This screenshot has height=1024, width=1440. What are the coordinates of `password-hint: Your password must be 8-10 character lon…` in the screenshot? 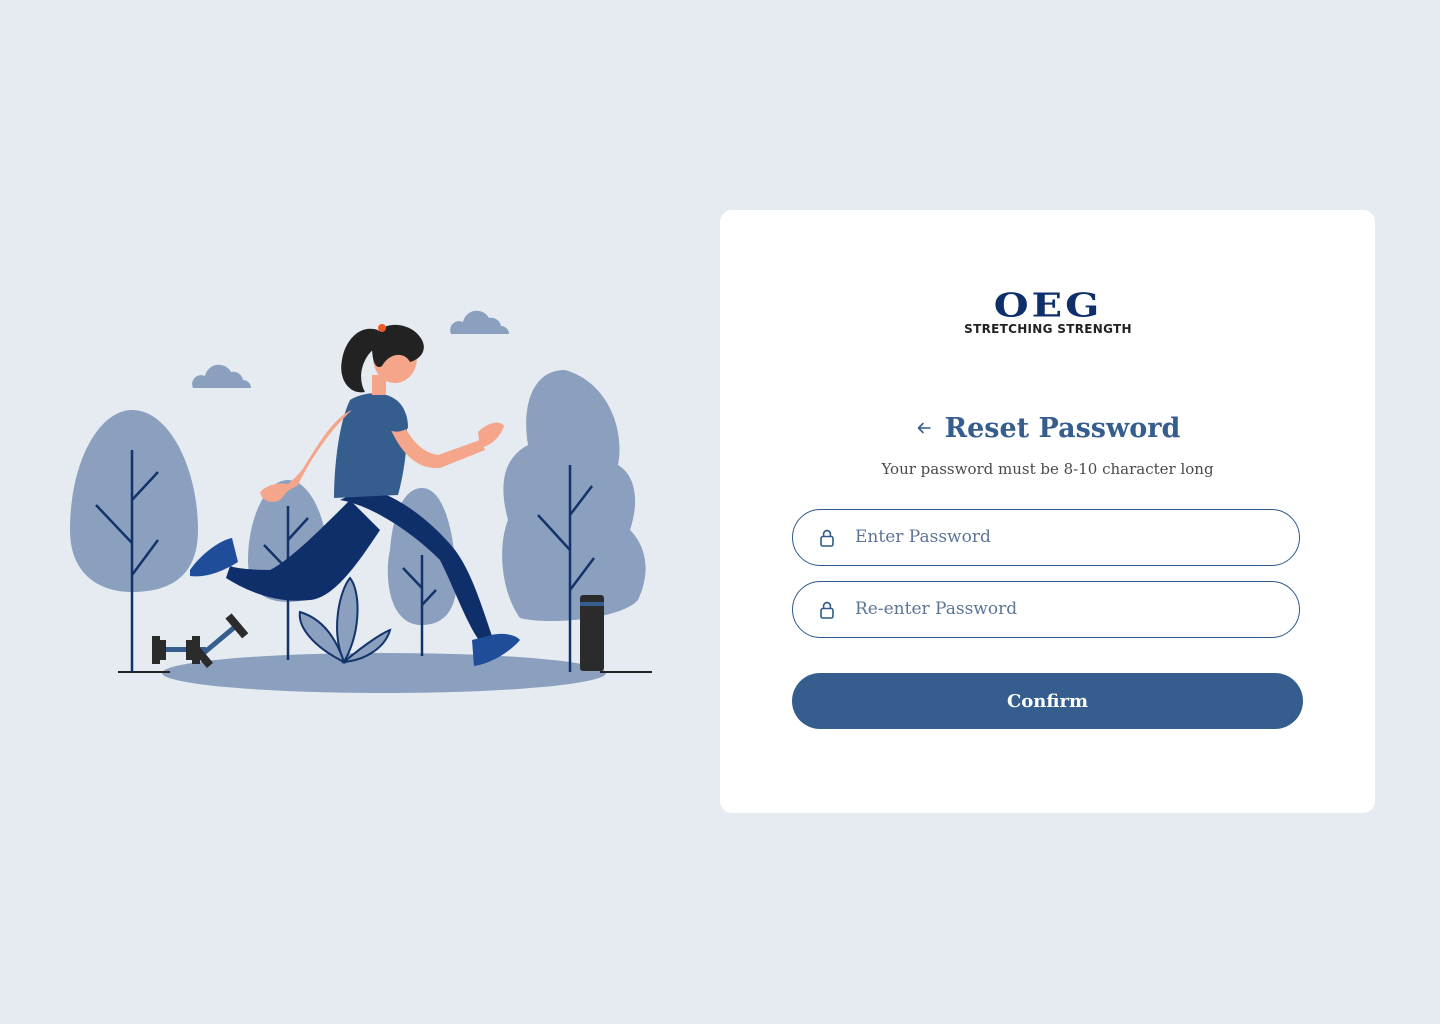 It's located at (1047, 469).